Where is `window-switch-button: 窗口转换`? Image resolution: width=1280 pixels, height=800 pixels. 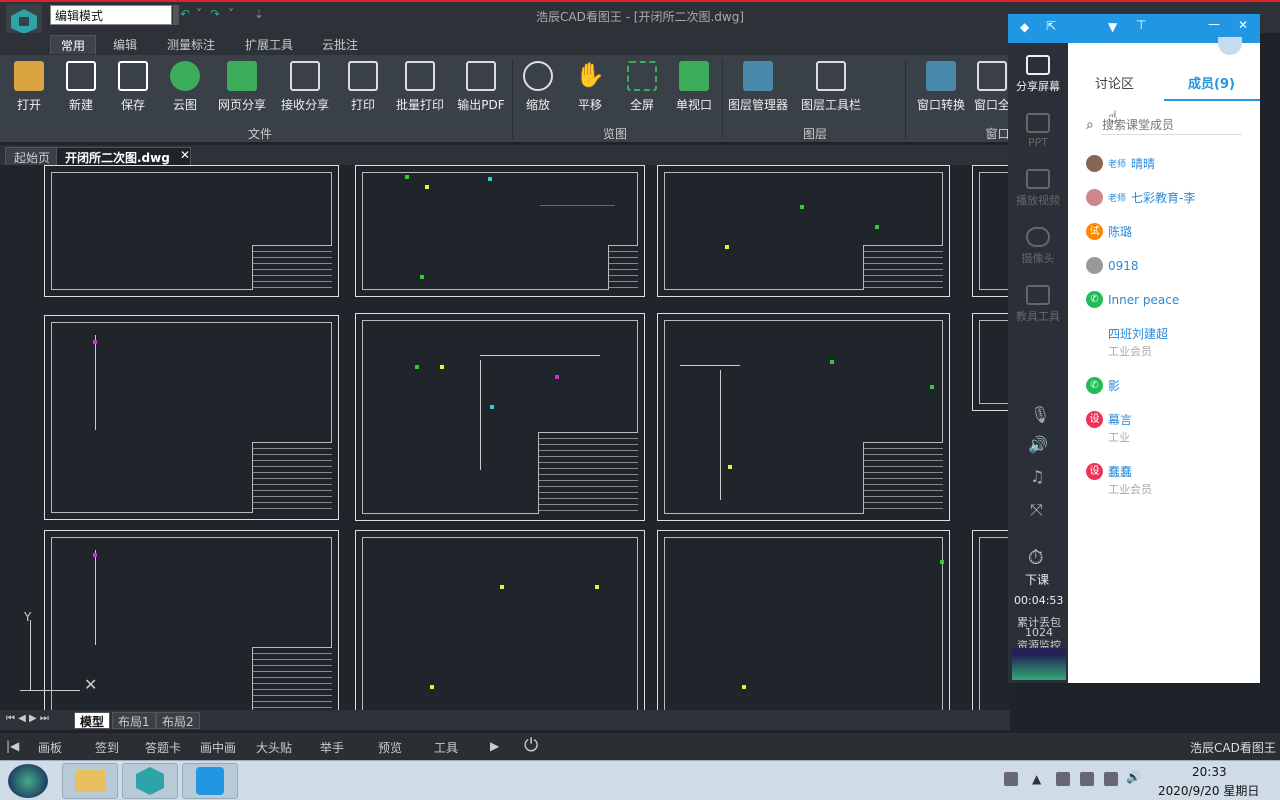
window-switch-button: 窗口转换 is located at coordinates (941, 86).